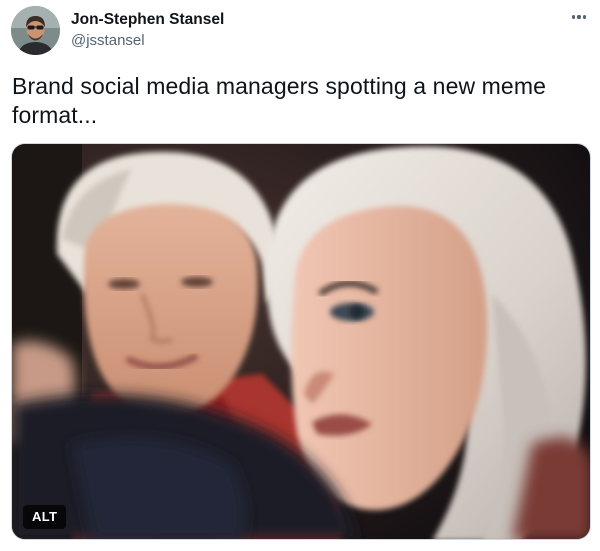 The height and width of the screenshot is (551, 600). What do you see at coordinates (147, 20) in the screenshot?
I see `author-display-name: Jon-Stephen Stansel` at bounding box center [147, 20].